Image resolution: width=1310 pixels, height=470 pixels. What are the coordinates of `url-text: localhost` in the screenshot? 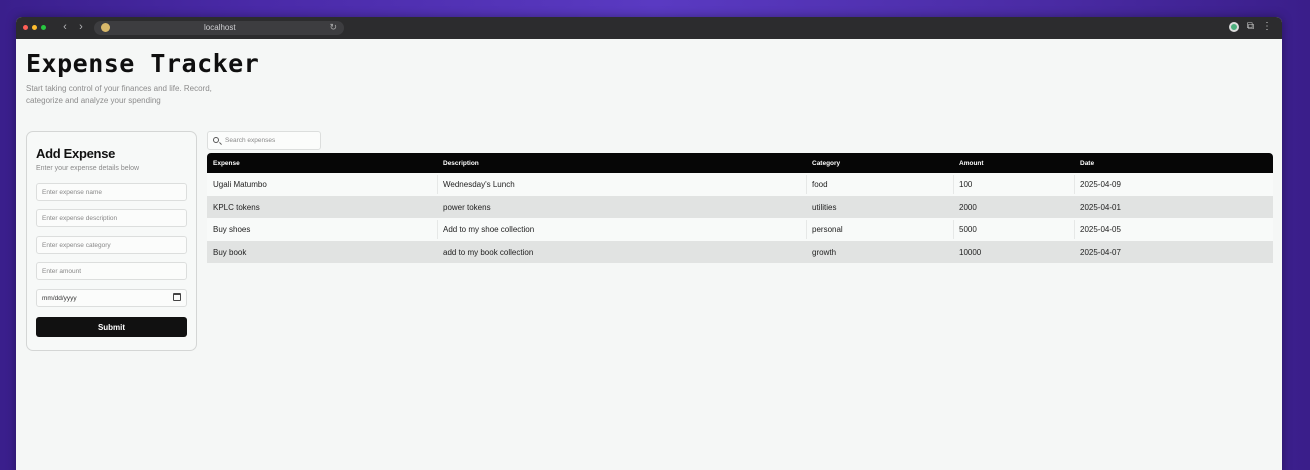 It's located at (220, 27).